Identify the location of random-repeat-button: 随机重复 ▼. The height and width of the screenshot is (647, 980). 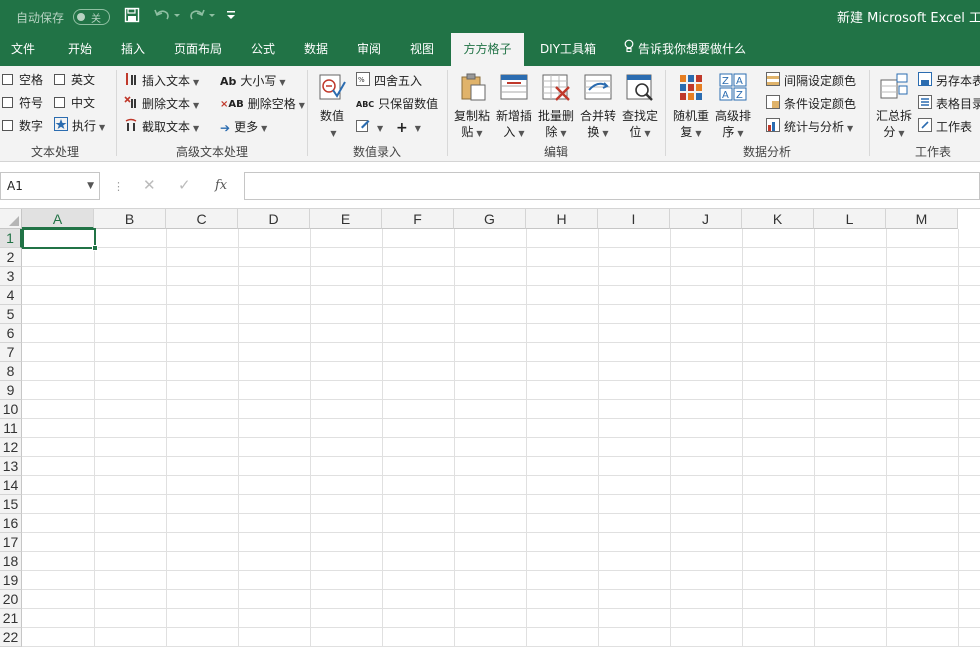
(691, 107).